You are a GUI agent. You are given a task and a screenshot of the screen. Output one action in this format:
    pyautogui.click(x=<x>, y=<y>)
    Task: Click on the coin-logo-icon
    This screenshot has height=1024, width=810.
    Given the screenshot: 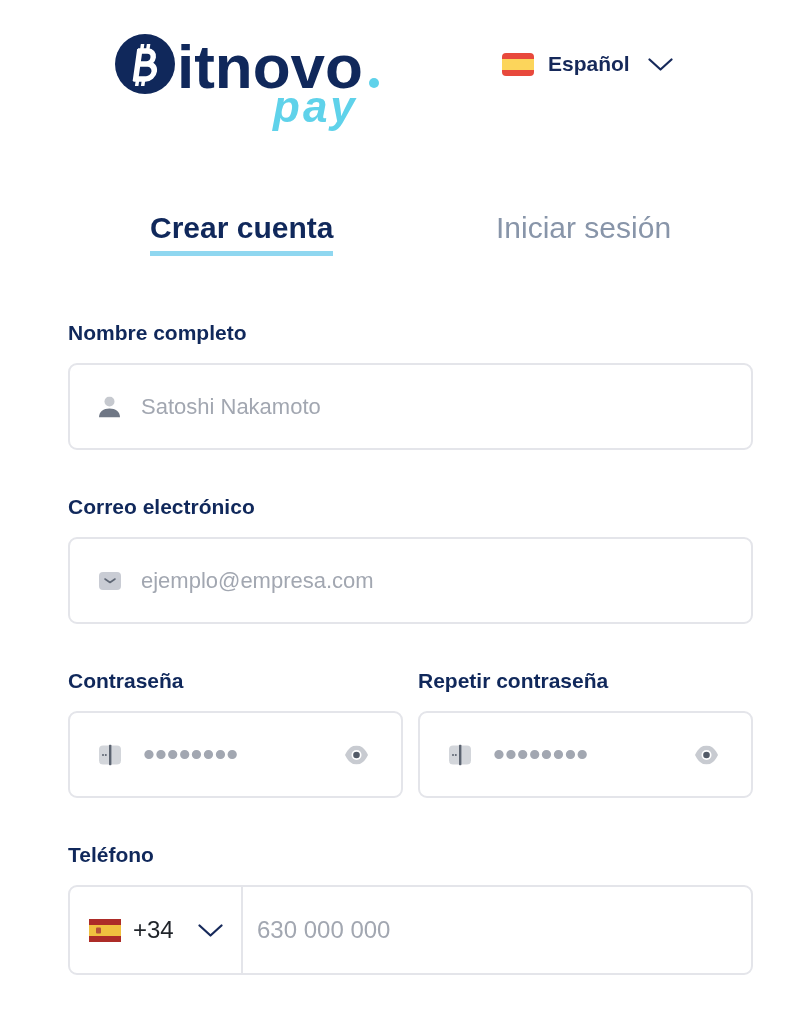 What is the action you would take?
    pyautogui.click(x=145, y=64)
    